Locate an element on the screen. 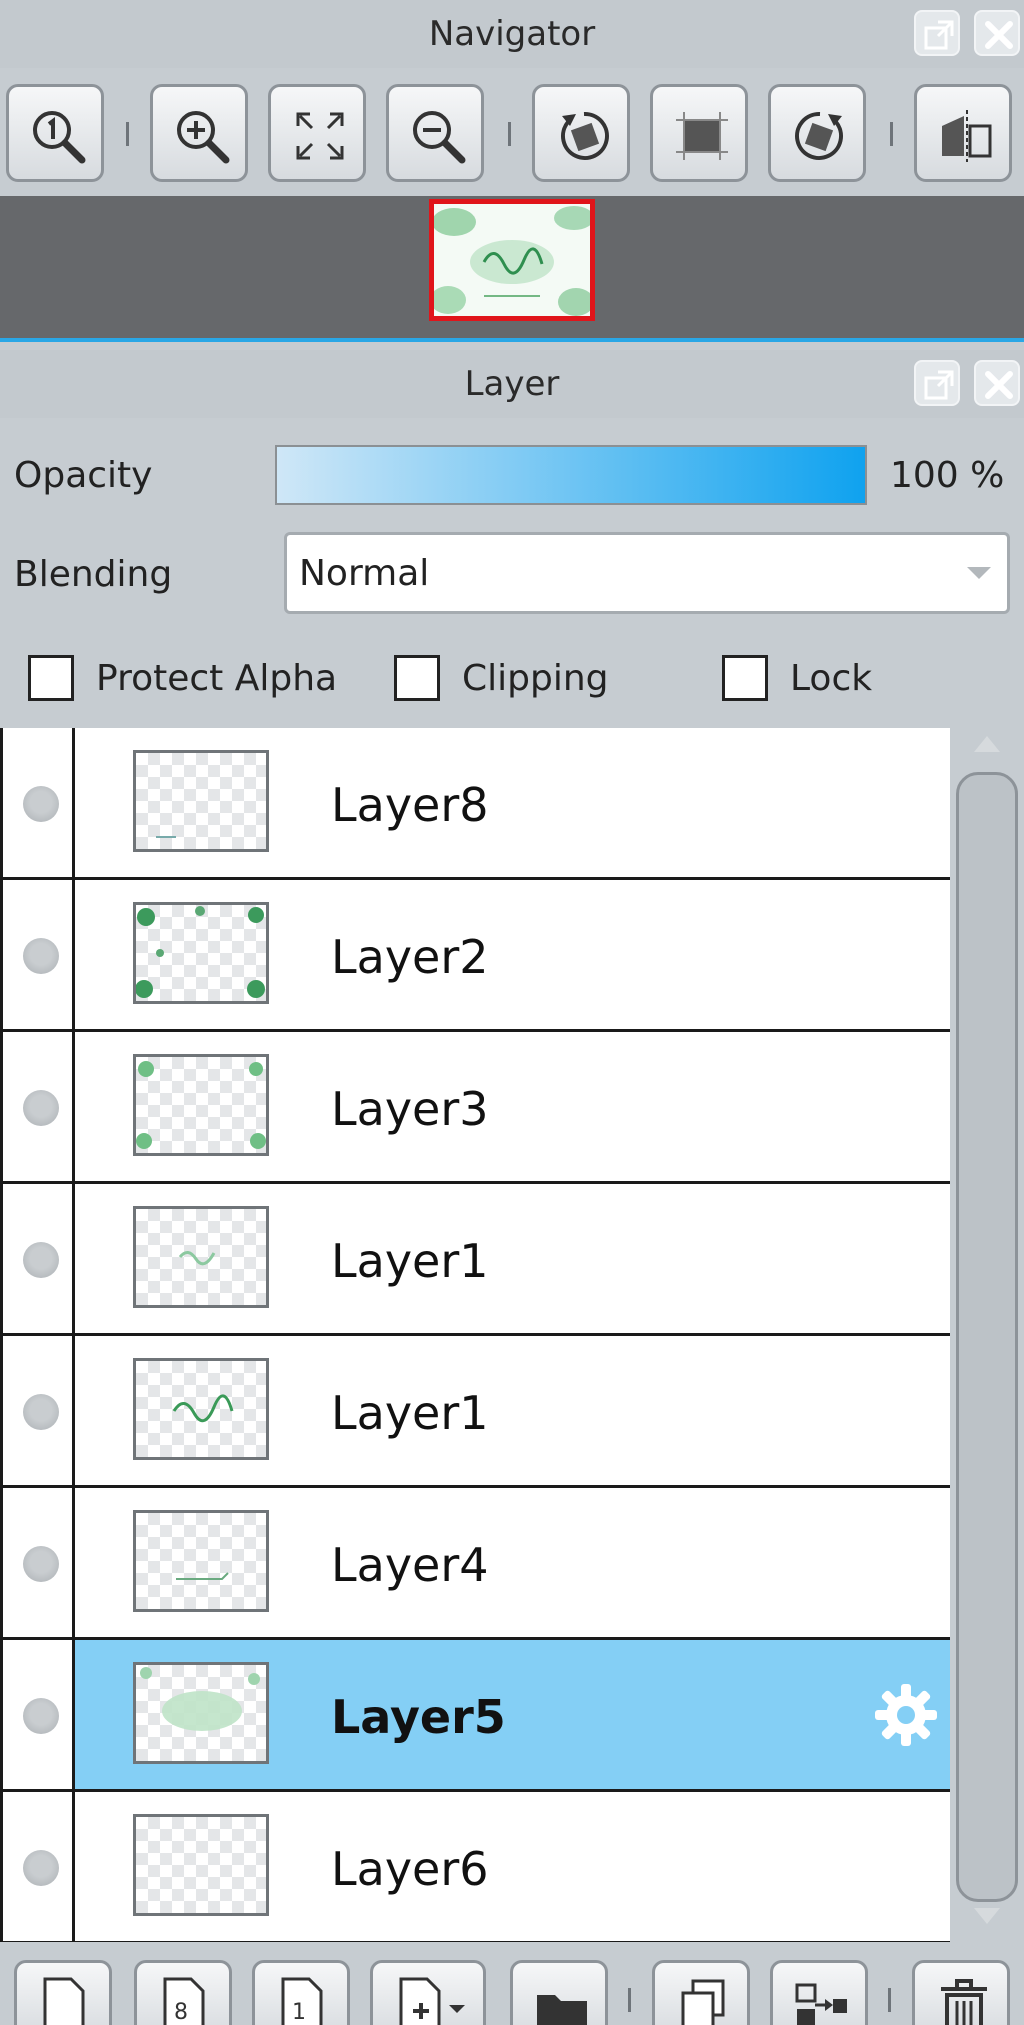 The width and height of the screenshot is (1024, 2025). blending-select: Normal is located at coordinates (647, 573).